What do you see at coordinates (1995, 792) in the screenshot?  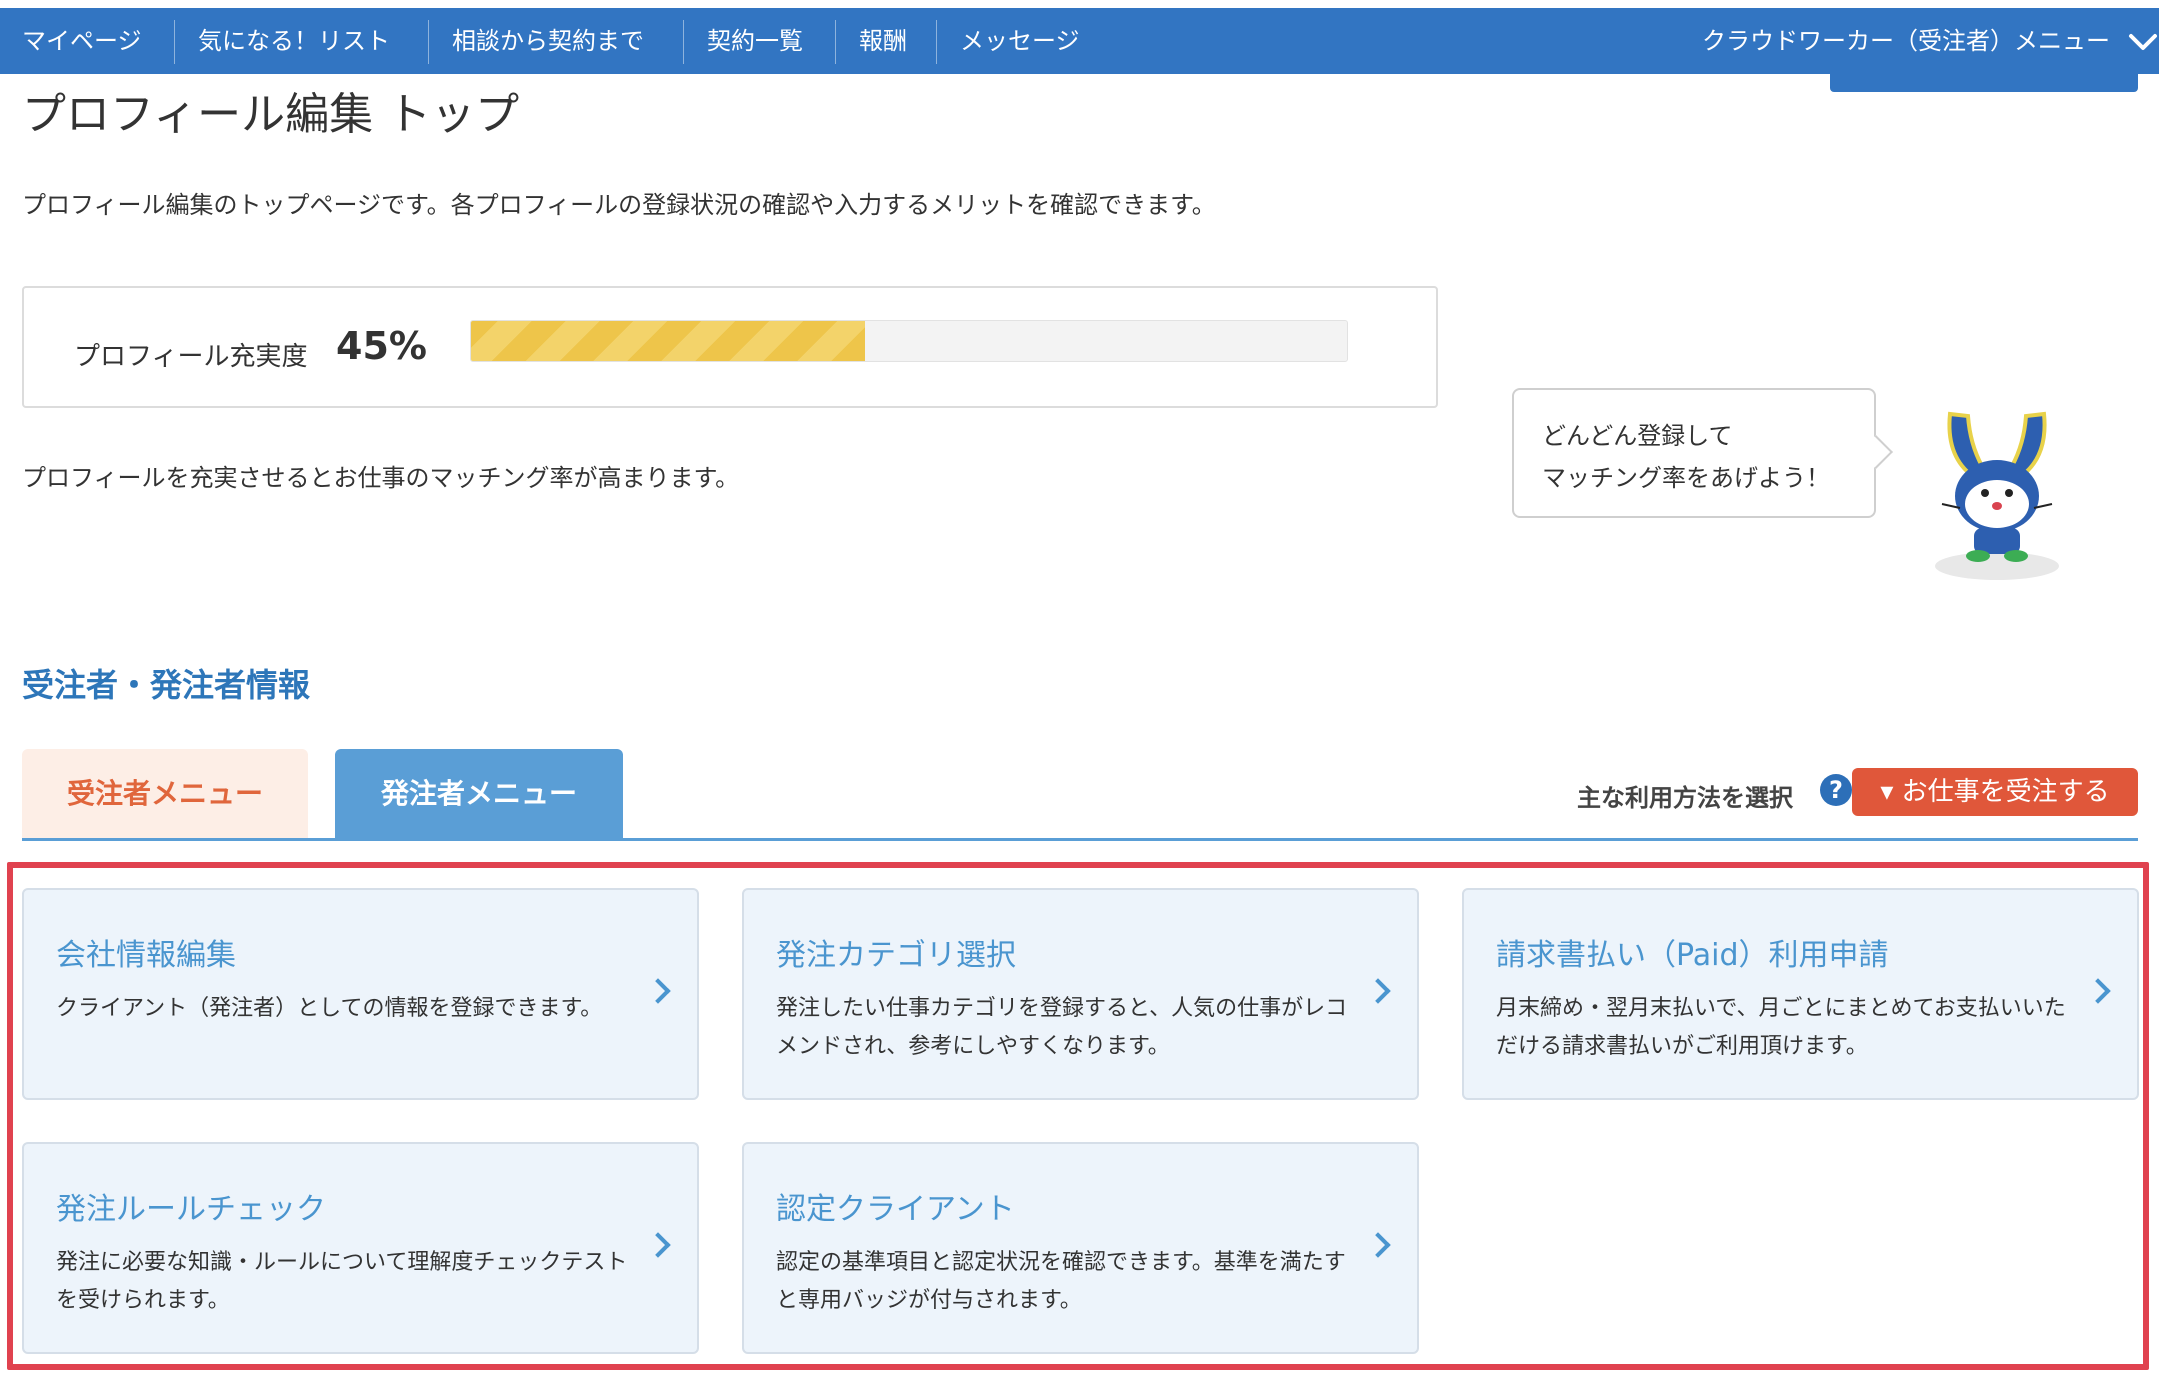 I see `usage-method-select-button: ▾ お仕事を受注する` at bounding box center [1995, 792].